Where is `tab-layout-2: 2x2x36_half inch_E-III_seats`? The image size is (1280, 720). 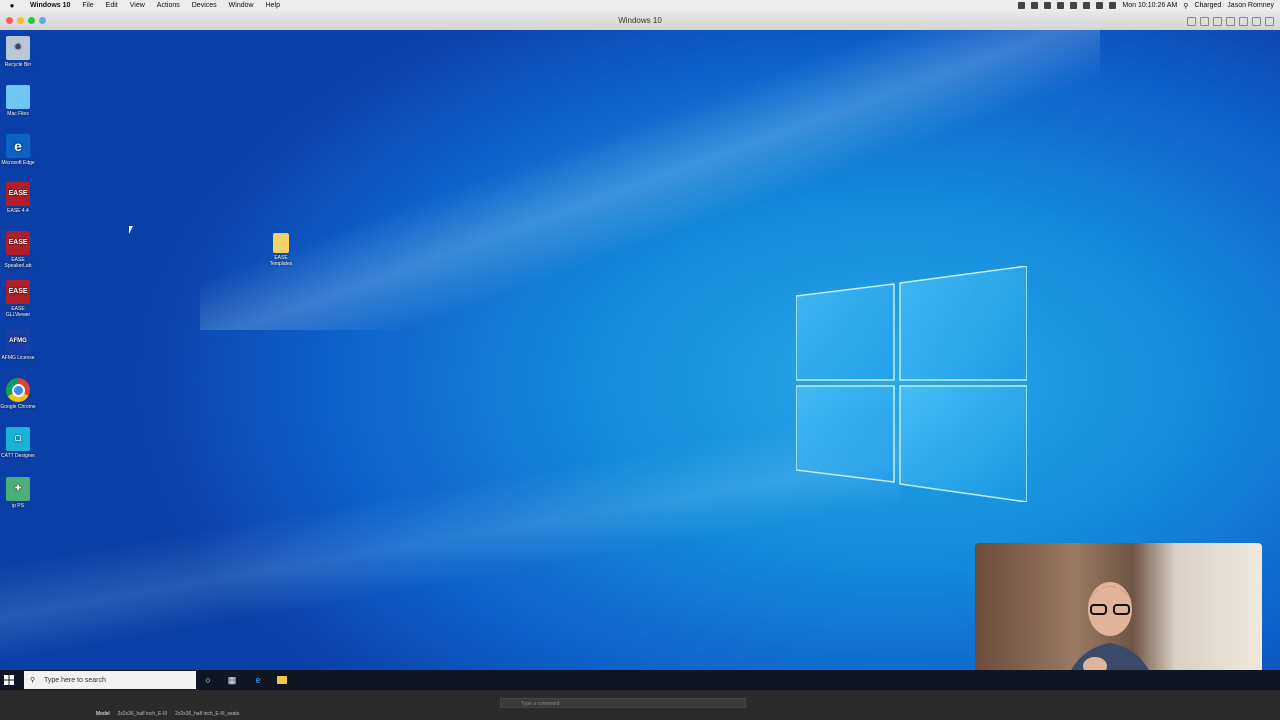
tab-layout-2: 2x2x36_half inch_E-III_seats is located at coordinates (207, 714).